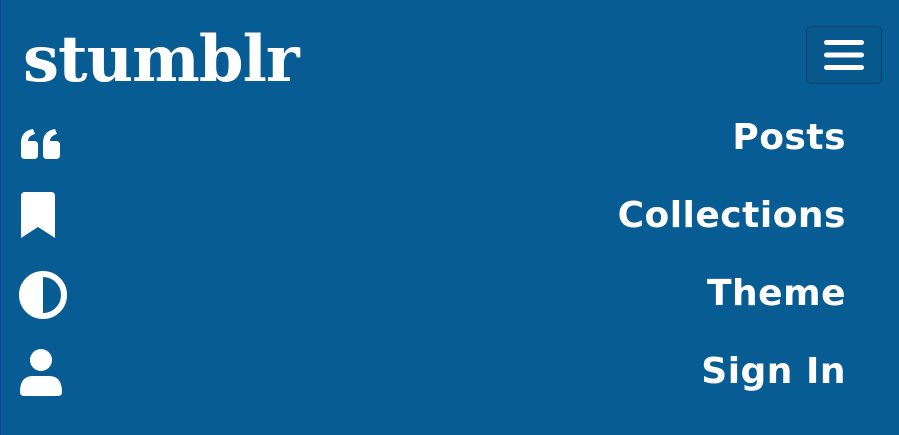 Image resolution: width=899 pixels, height=435 pixels. I want to click on nav-item-label: Sign In, so click(773, 371).